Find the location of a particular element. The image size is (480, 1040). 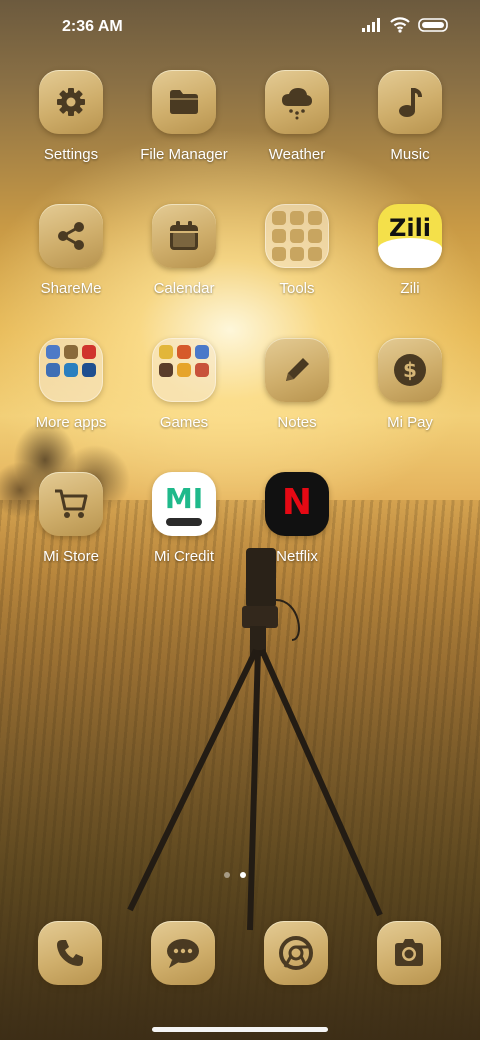

app-label: More apps is located at coordinates (71, 422).